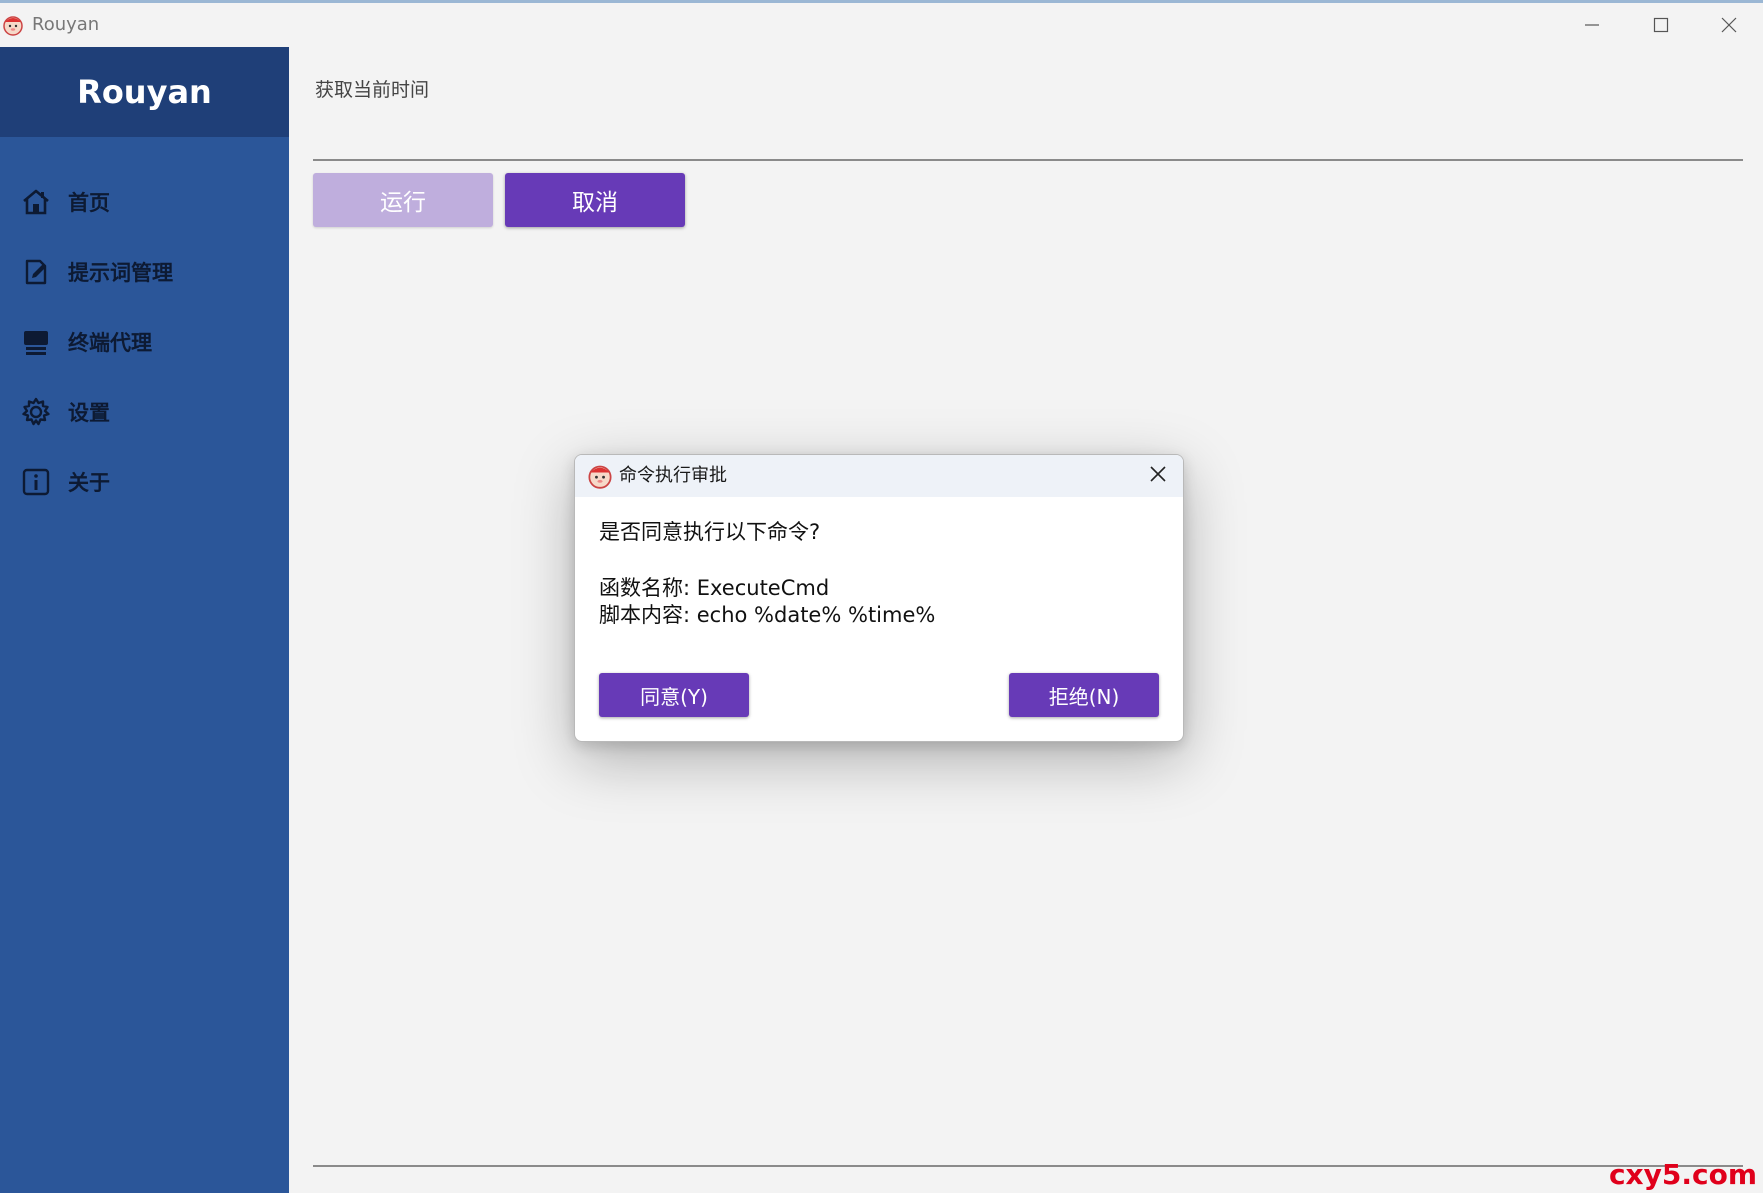 This screenshot has width=1763, height=1193. What do you see at coordinates (36, 412) in the screenshot?
I see `gear-icon` at bounding box center [36, 412].